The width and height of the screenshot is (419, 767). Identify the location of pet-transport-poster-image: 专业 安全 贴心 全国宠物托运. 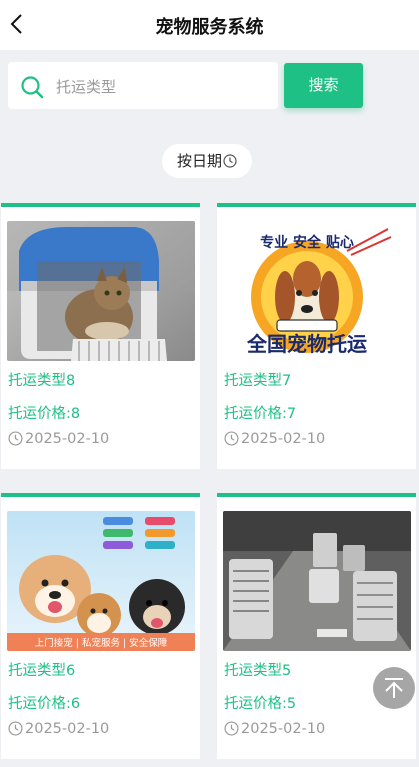
(317, 291).